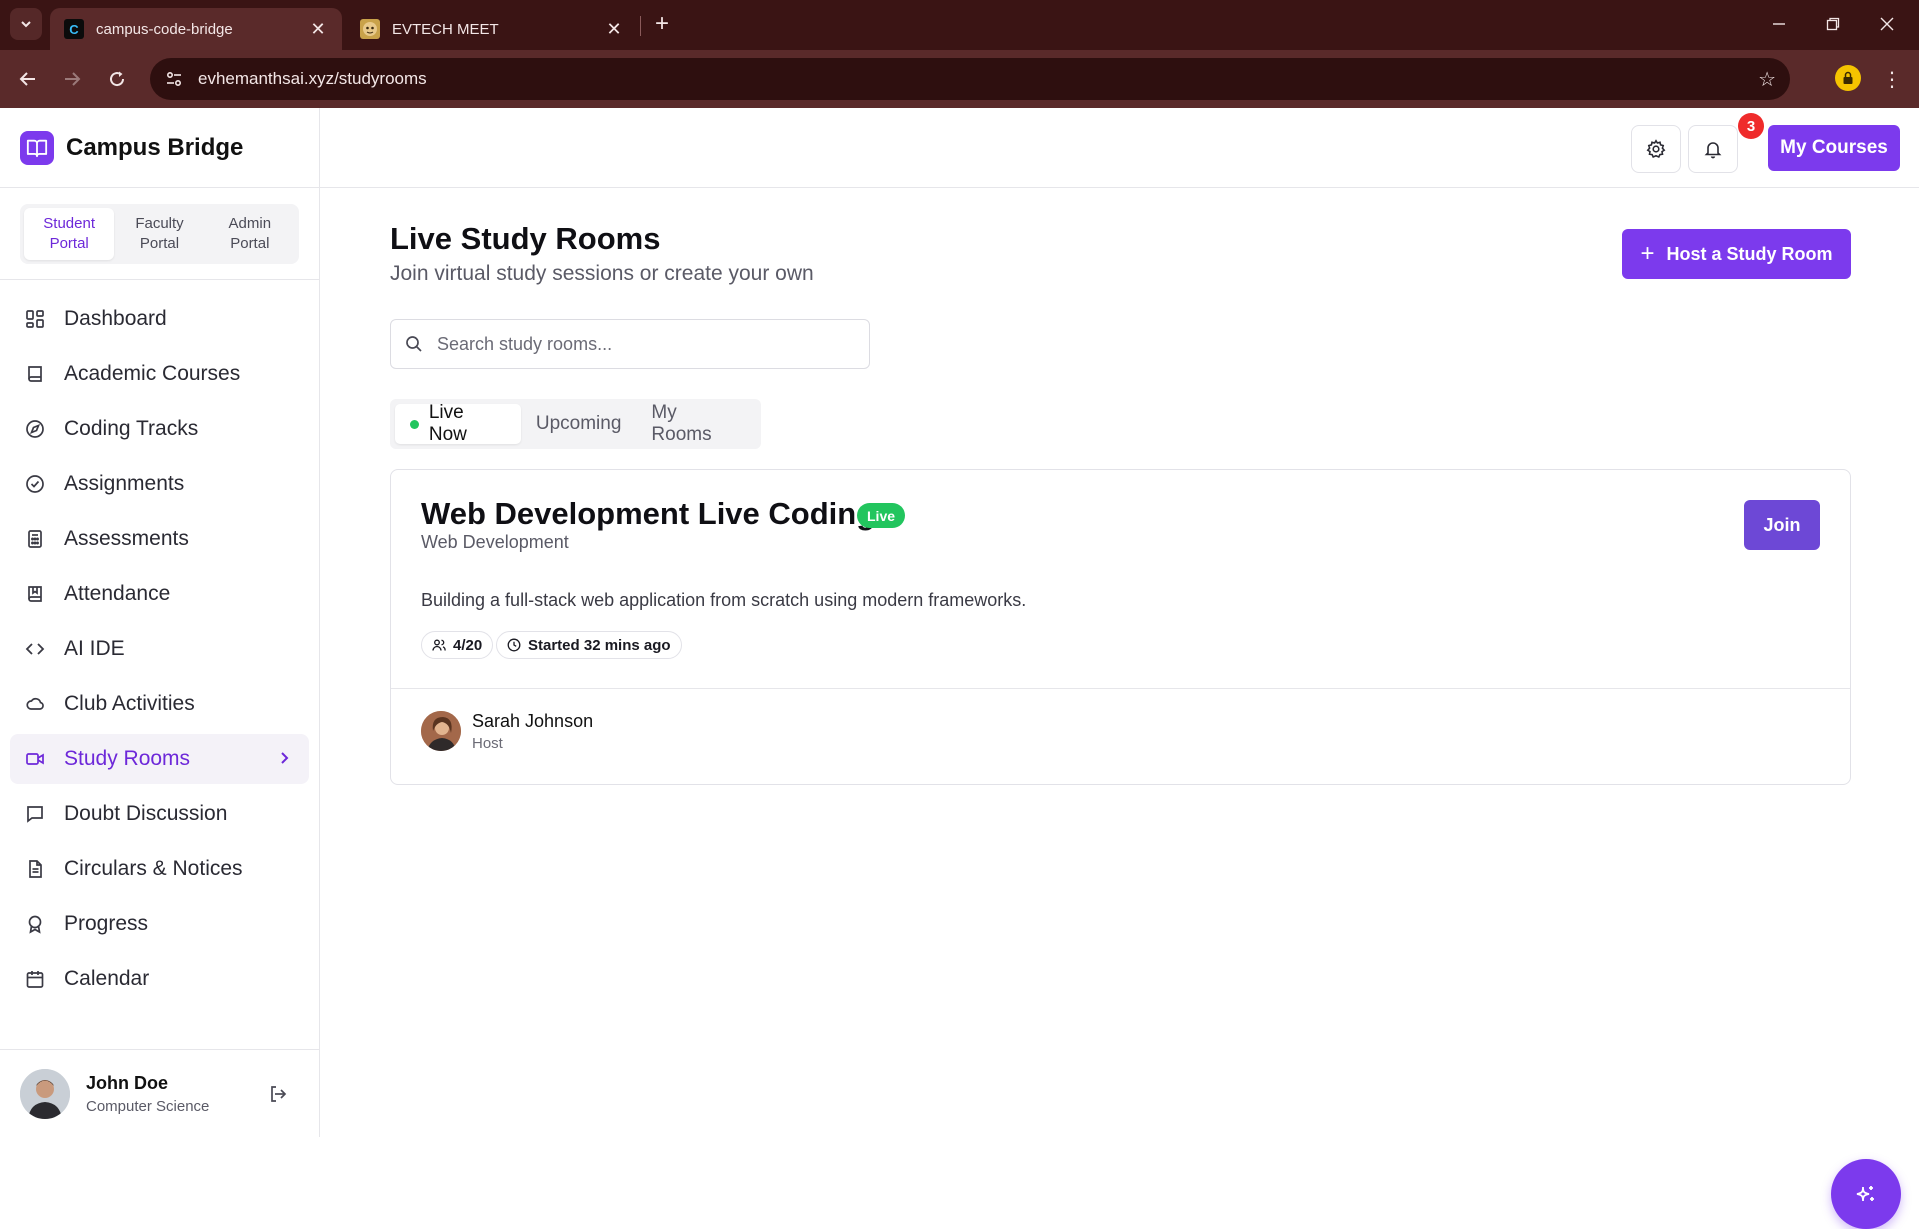 The width and height of the screenshot is (1919, 1229). I want to click on top-bar: 3 My Courses, so click(1119, 148).